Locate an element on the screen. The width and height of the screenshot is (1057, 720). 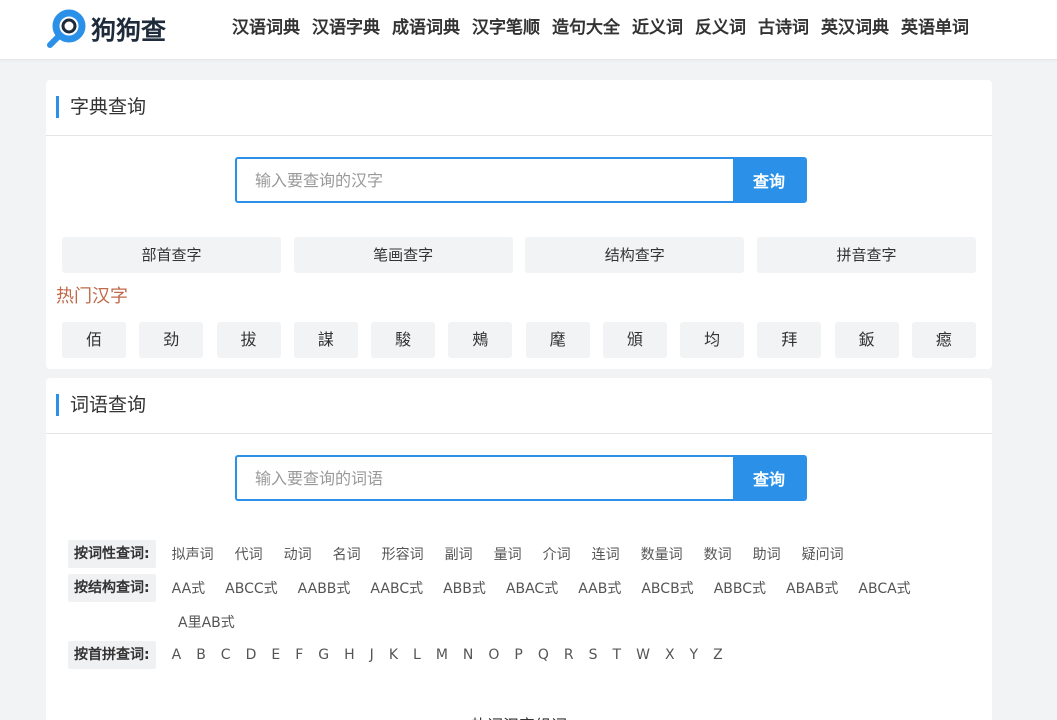
pinyin-filter-item: P is located at coordinates (518, 655).